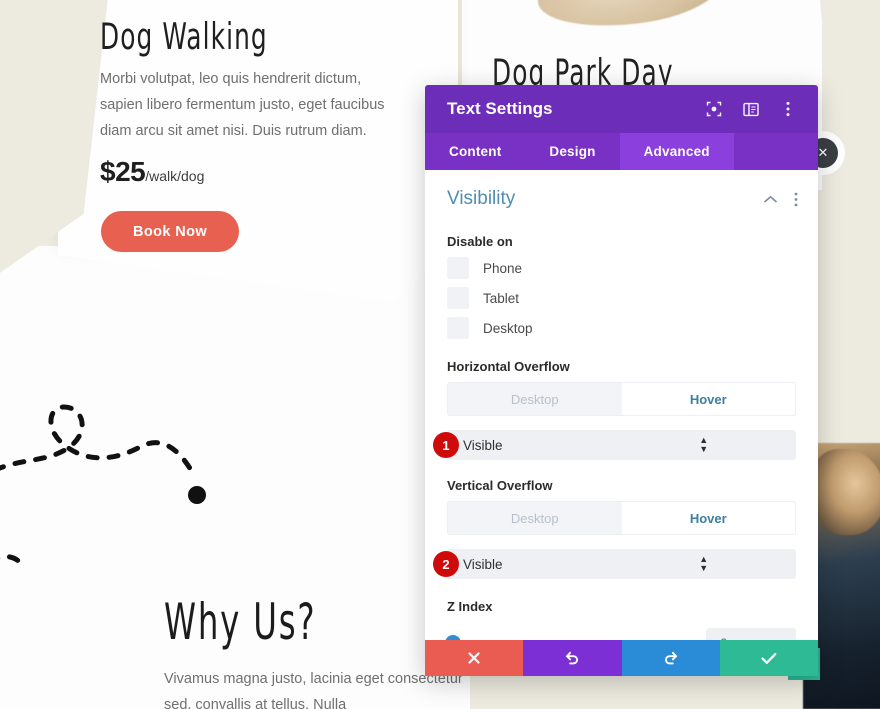 The image size is (880, 709). What do you see at coordinates (170, 231) in the screenshot?
I see `book-now-button: Book Now` at bounding box center [170, 231].